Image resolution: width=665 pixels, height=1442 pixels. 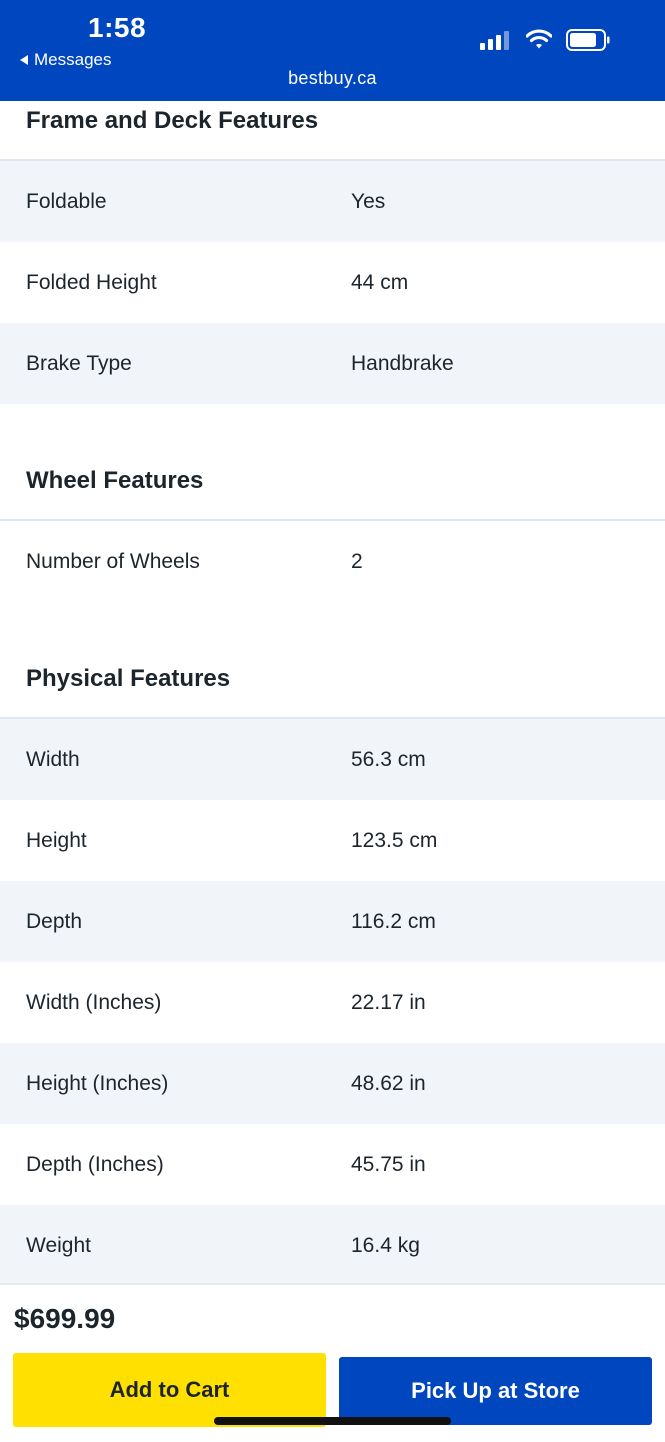 I want to click on spec-row: Folded Height 44 cm, so click(x=332, y=282).